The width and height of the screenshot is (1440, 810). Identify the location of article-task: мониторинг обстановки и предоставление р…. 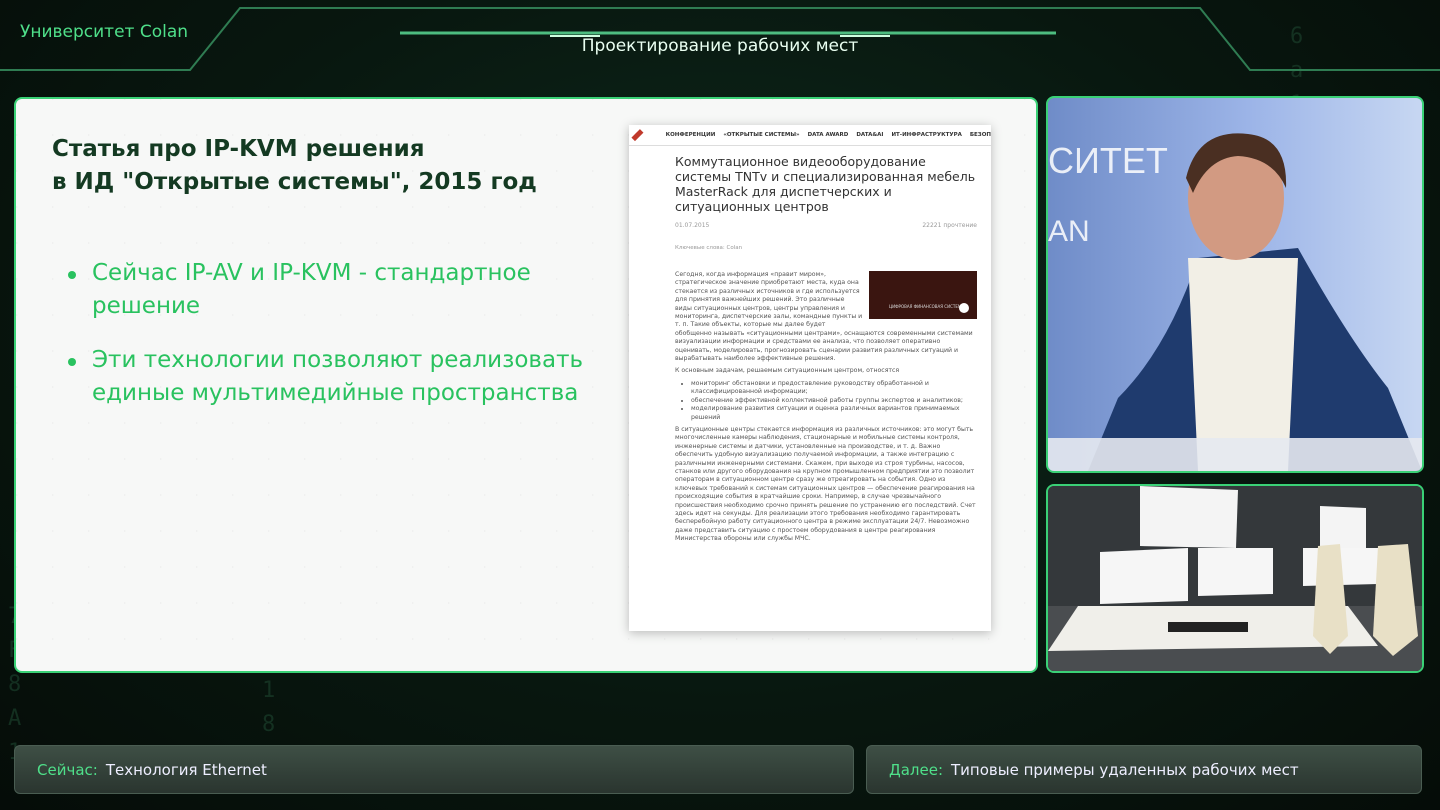
(834, 388).